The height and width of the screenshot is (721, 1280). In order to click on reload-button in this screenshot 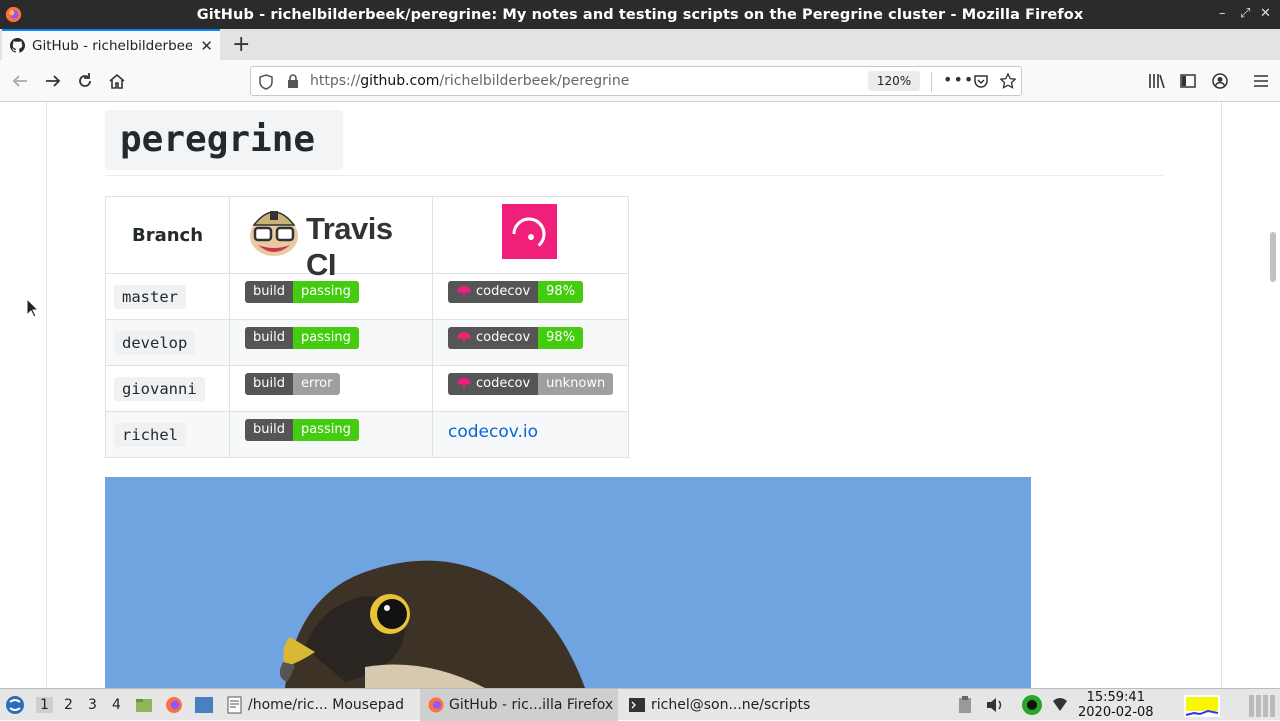, I will do `click(85, 81)`.